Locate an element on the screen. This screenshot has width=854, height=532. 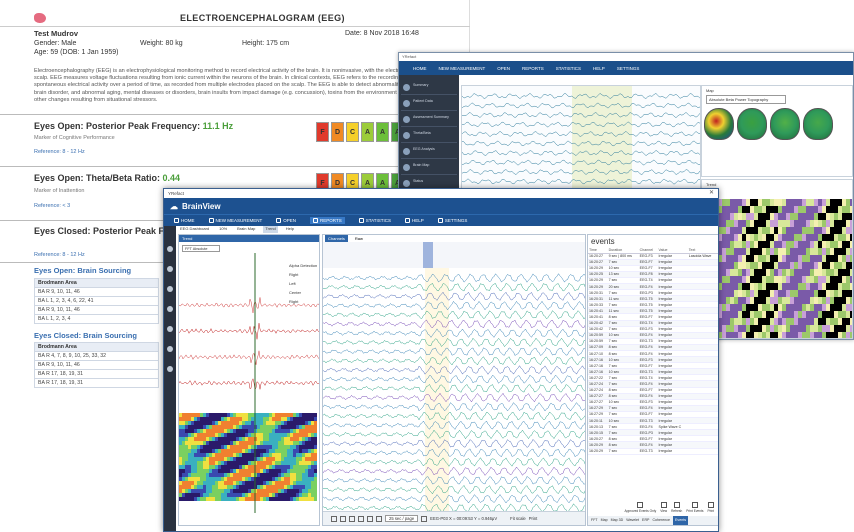
tab-map: Map is located at coordinates (604, 520).